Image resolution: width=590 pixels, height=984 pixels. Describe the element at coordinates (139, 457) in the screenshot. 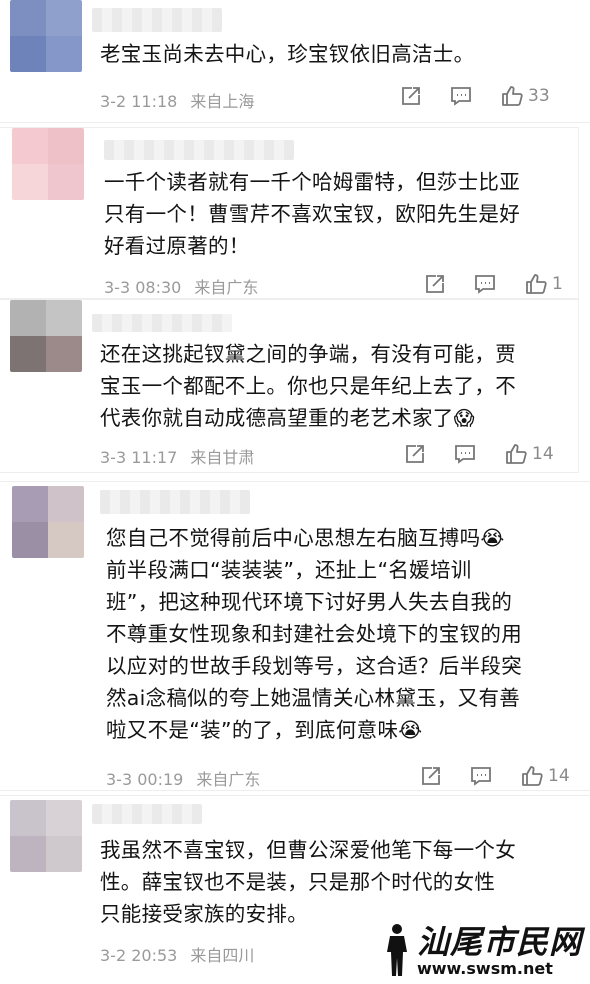

I see `comment-time: 3-3 11:17` at that location.